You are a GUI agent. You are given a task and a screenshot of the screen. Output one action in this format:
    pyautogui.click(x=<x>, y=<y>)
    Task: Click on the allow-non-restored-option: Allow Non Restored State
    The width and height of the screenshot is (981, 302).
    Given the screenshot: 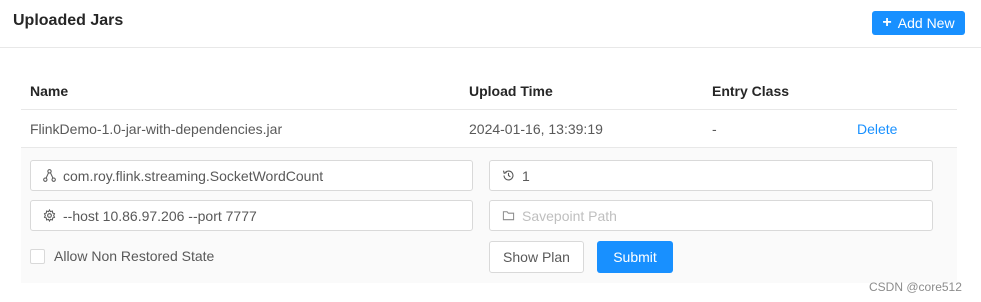 What is the action you would take?
    pyautogui.click(x=122, y=256)
    